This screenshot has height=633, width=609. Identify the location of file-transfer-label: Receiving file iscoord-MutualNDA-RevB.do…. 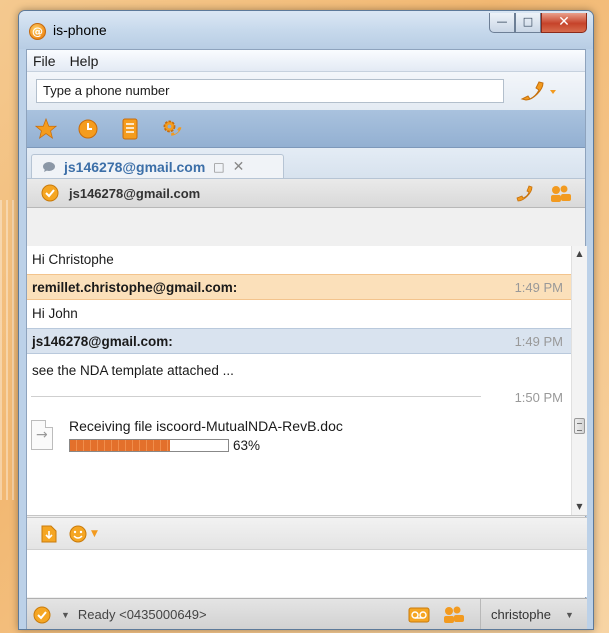
(206, 426).